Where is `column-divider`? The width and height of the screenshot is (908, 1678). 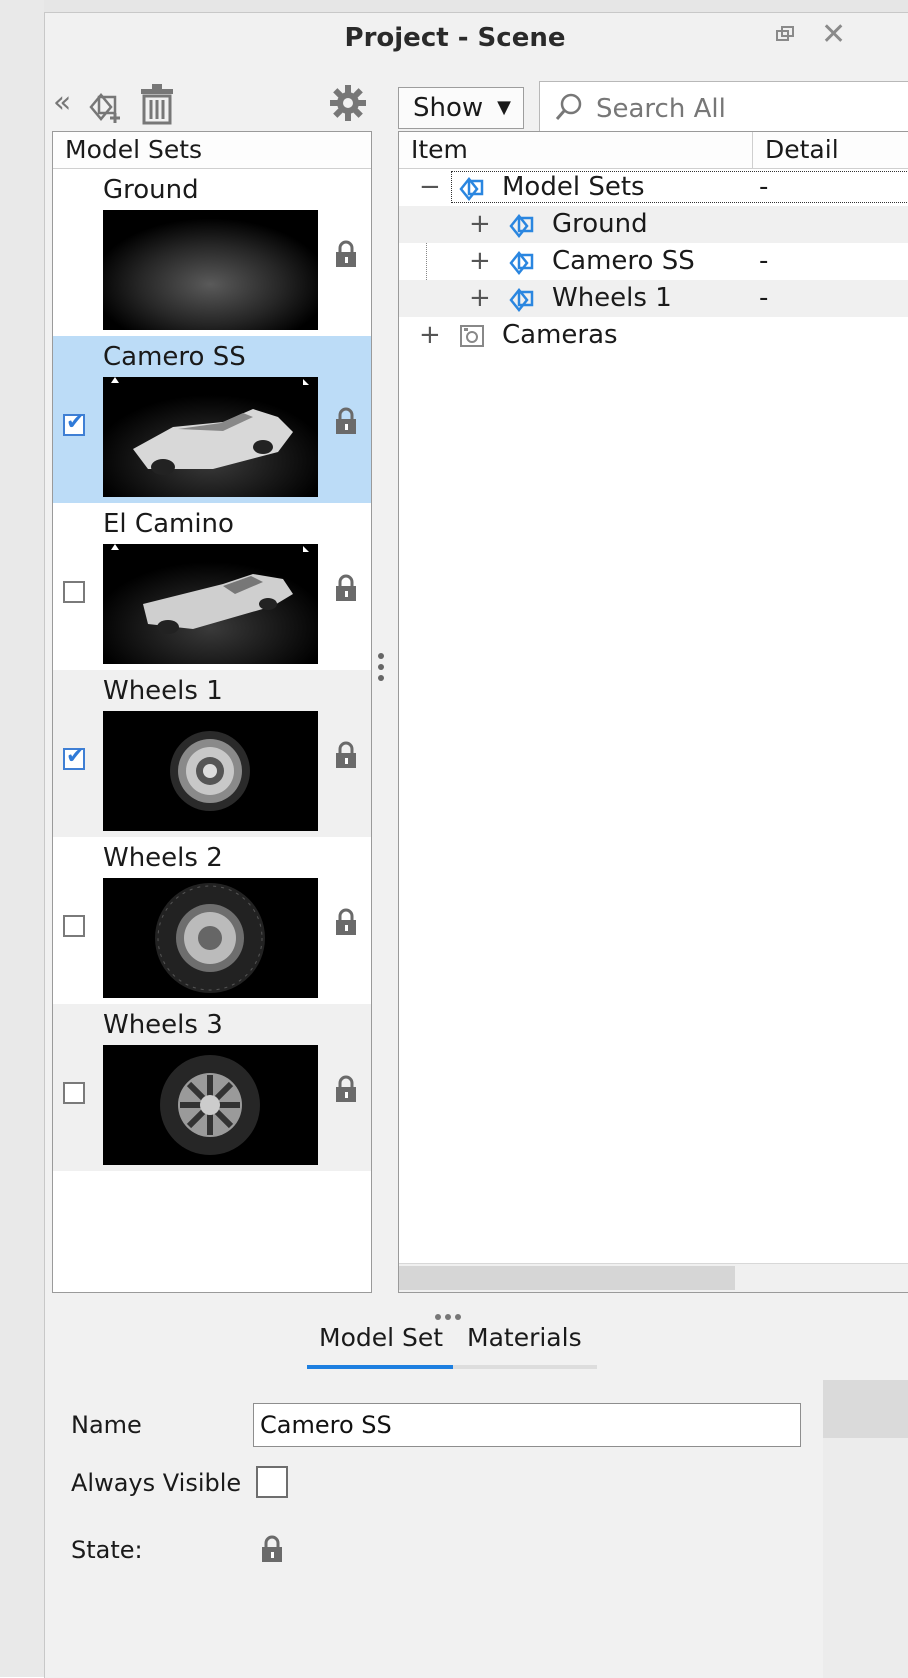
column-divider is located at coordinates (752, 150).